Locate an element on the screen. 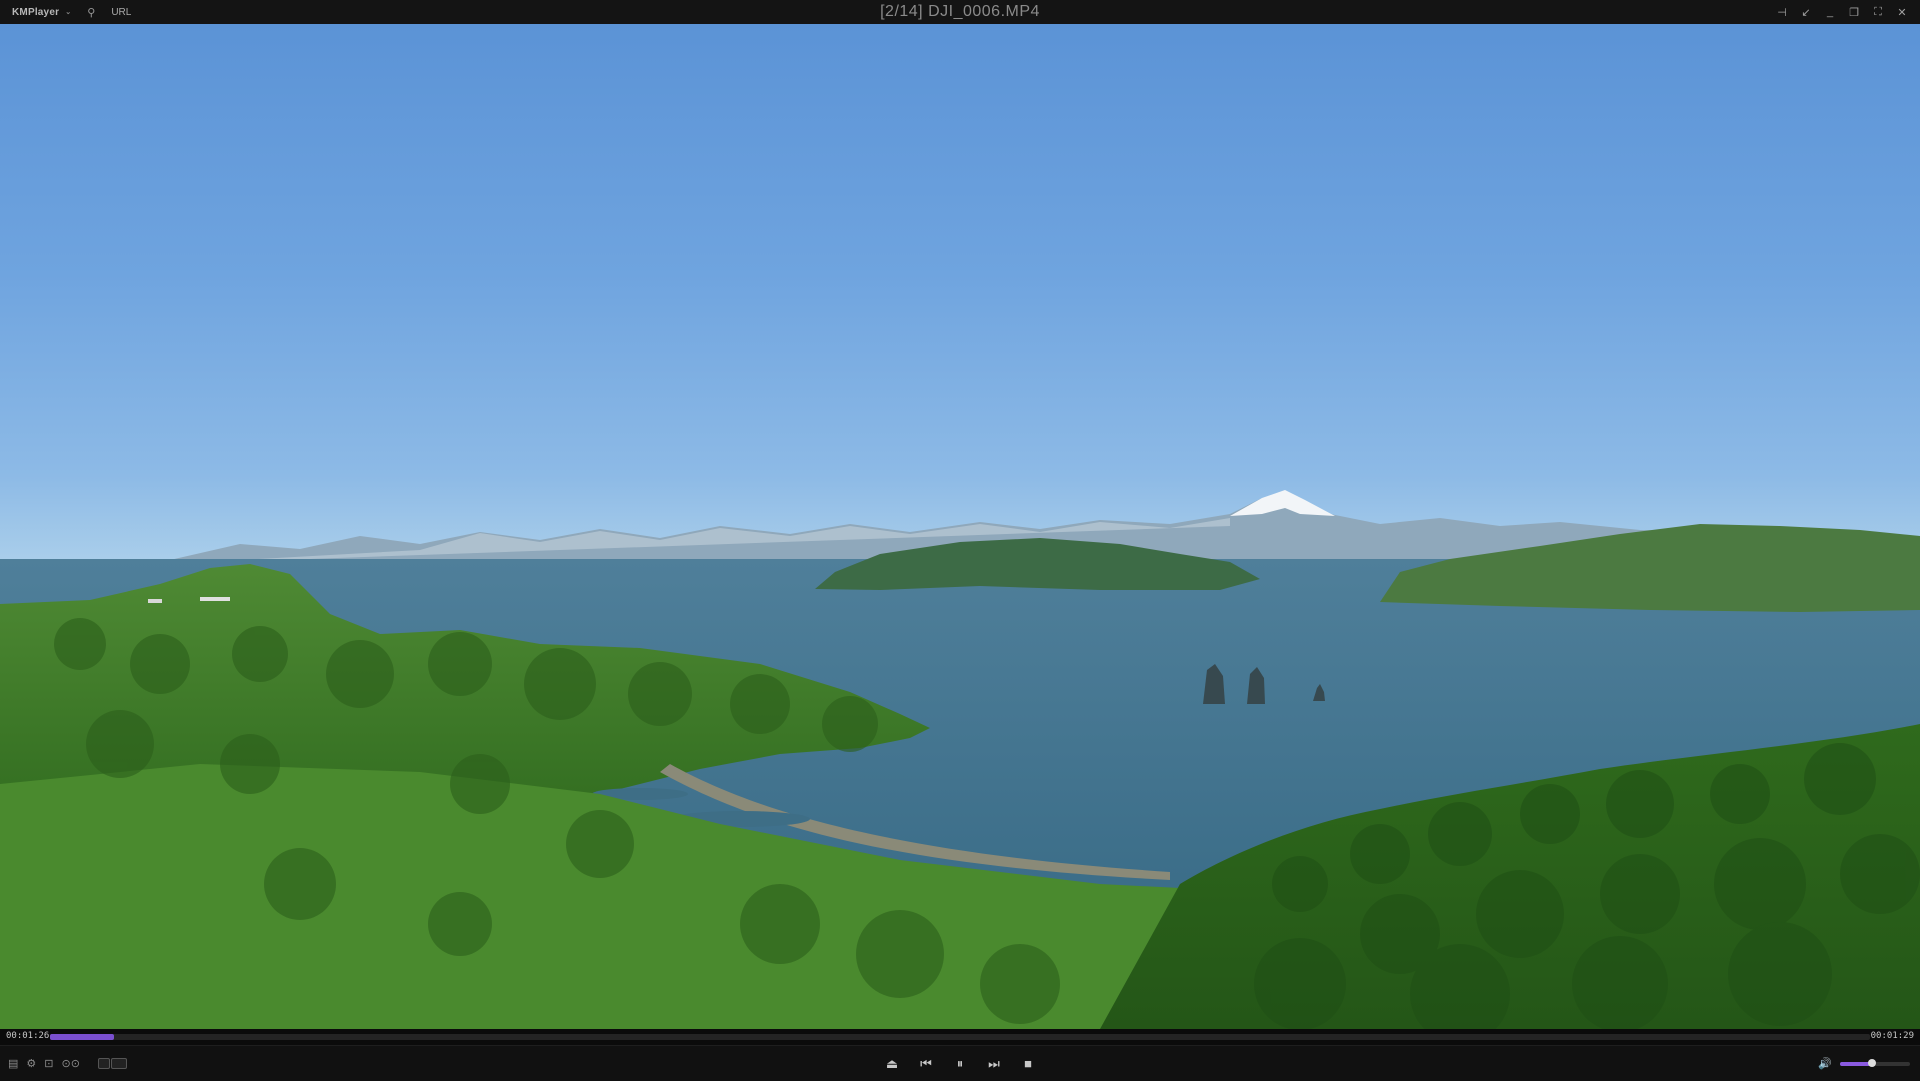  total-time: 00:01:29 is located at coordinates (1892, 1036).